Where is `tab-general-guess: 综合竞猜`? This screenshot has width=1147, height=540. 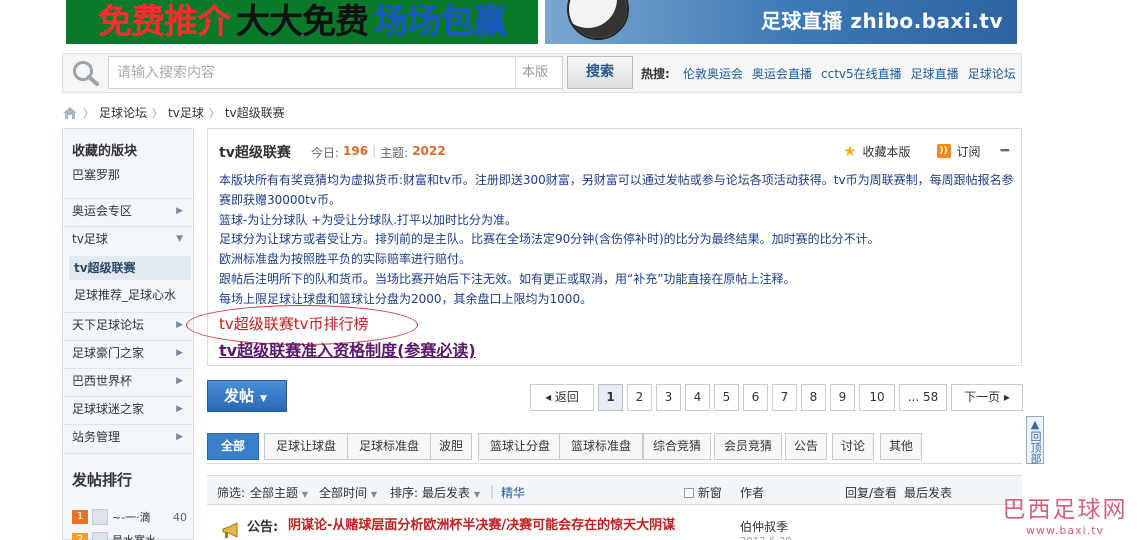 tab-general-guess: 综合竞猜 is located at coordinates (677, 446).